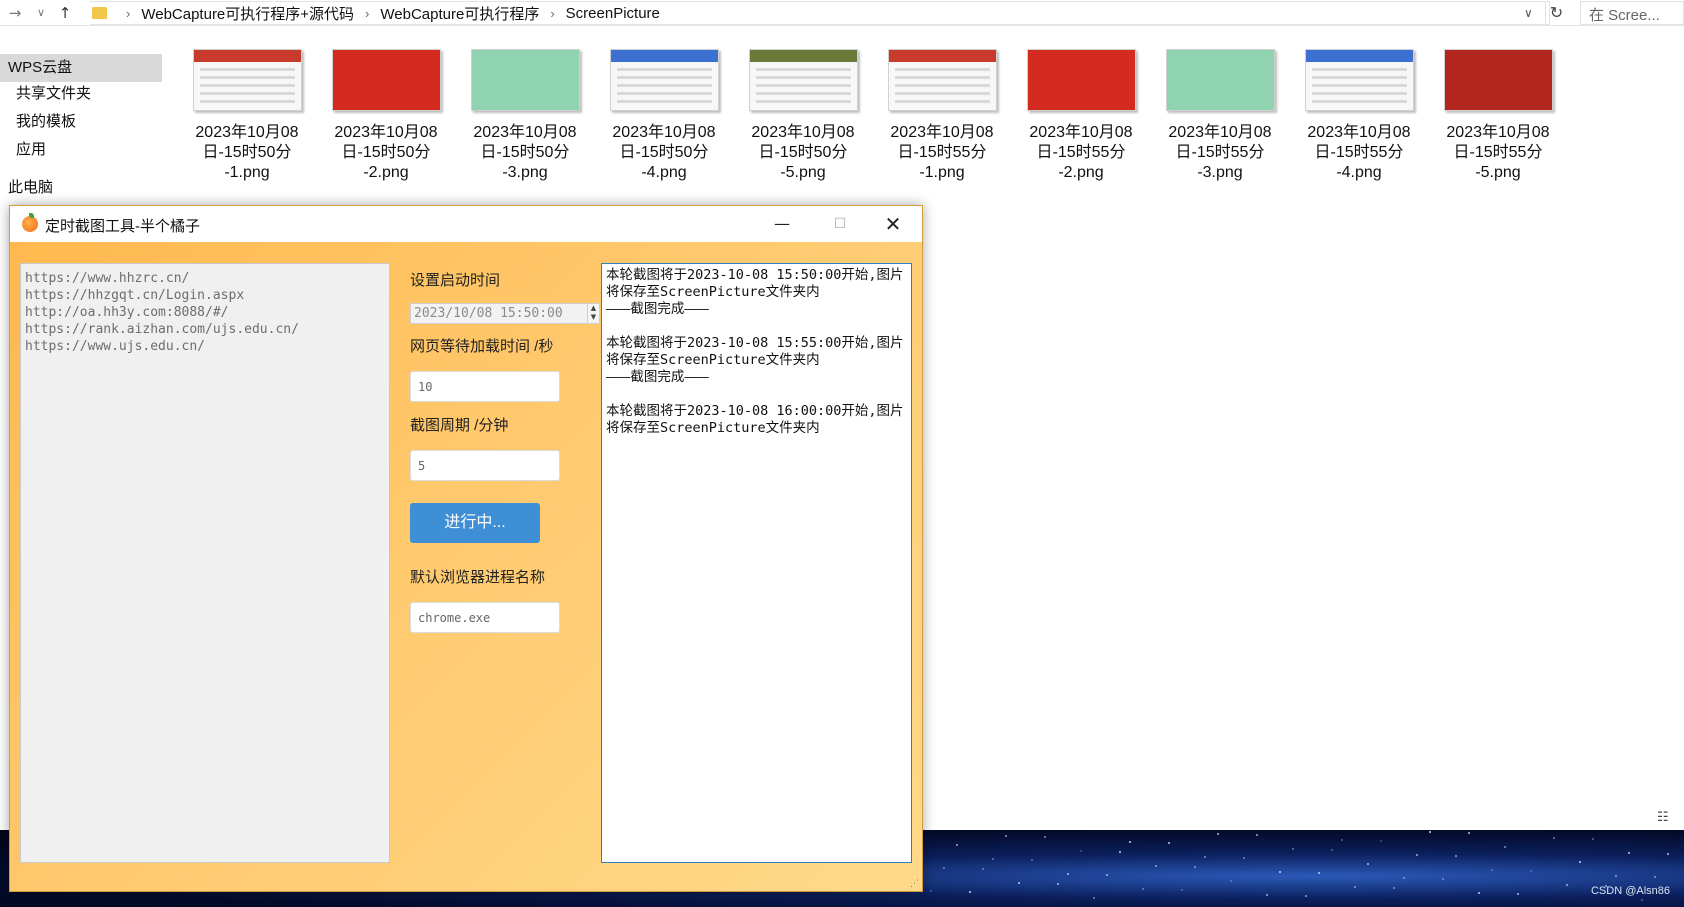 The image size is (1684, 907). Describe the element at coordinates (81, 68) in the screenshot. I see `sidebar-item-wps-cloud: WPS云盘` at that location.